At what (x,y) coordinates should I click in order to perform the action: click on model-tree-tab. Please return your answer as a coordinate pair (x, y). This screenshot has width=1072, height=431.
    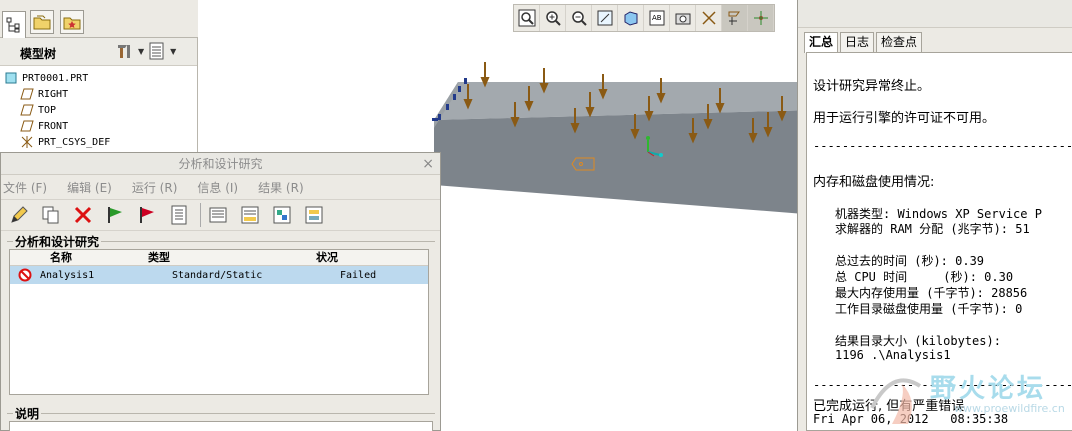
    Looking at the image, I should click on (14, 24).